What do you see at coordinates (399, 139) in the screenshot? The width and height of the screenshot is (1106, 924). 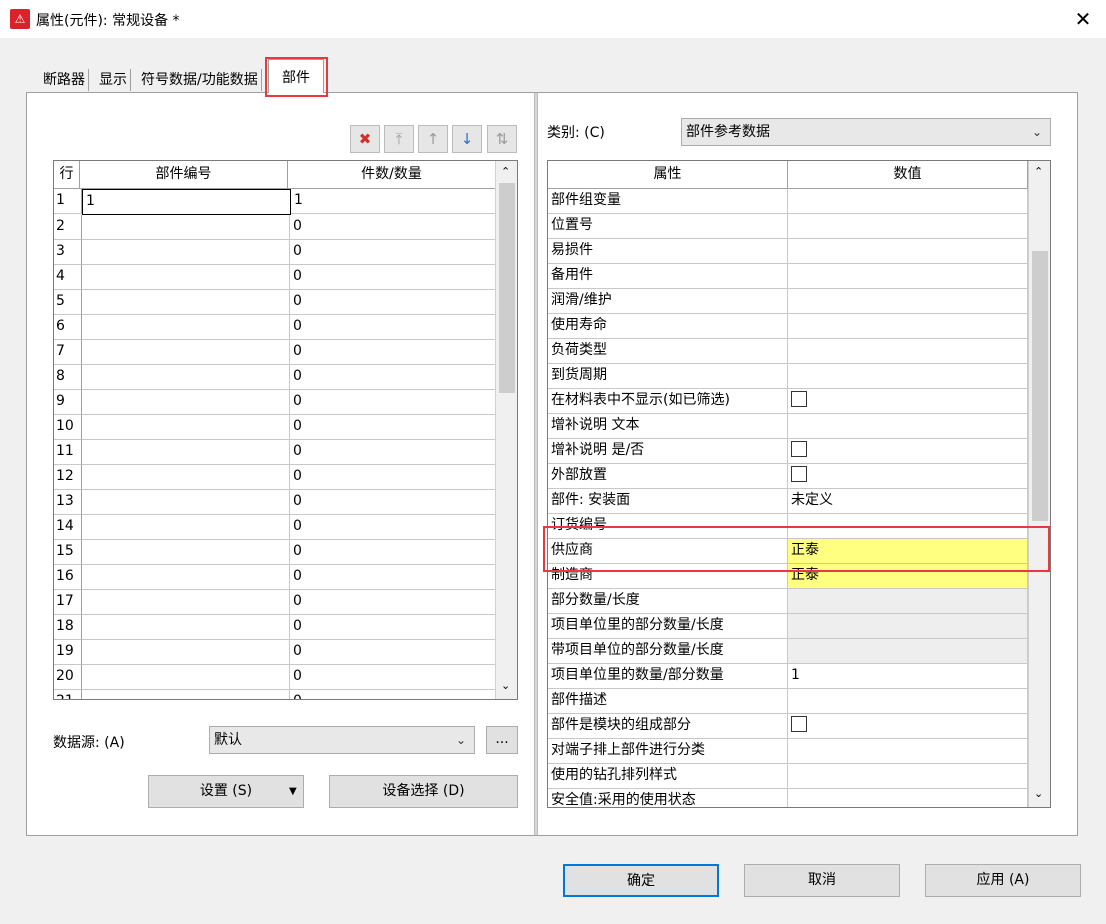 I see `move-top-icon: ⤒` at bounding box center [399, 139].